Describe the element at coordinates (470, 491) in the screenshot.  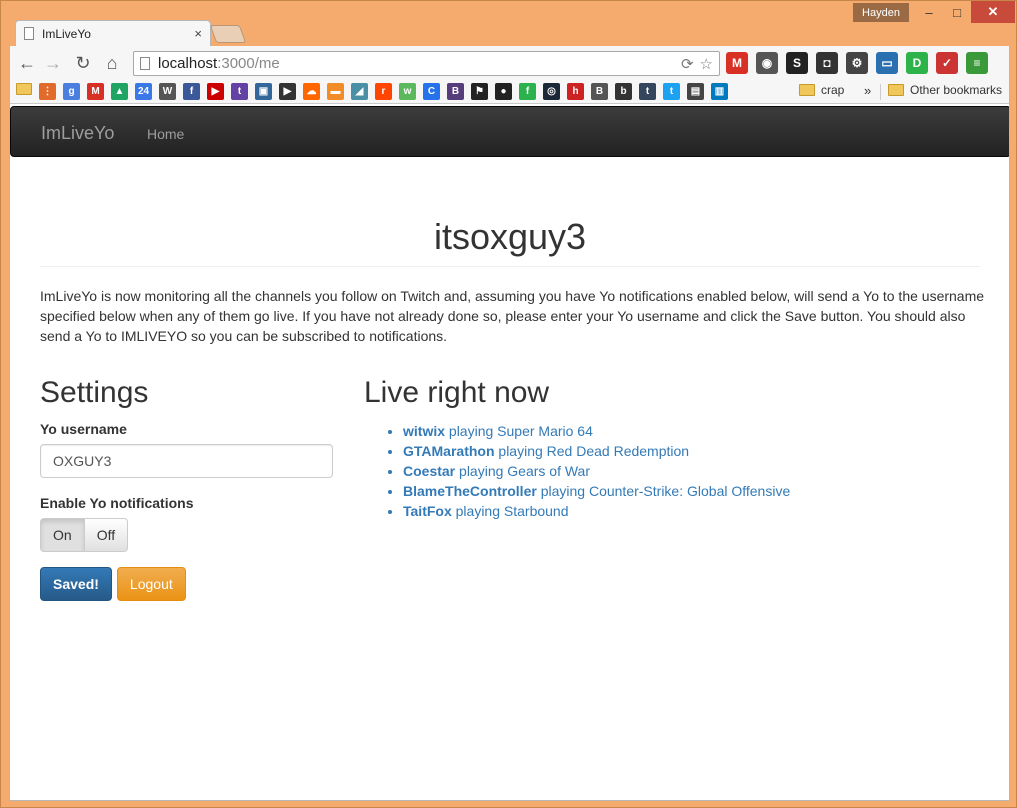
I see `channel-name-link: BlameTheController` at that location.